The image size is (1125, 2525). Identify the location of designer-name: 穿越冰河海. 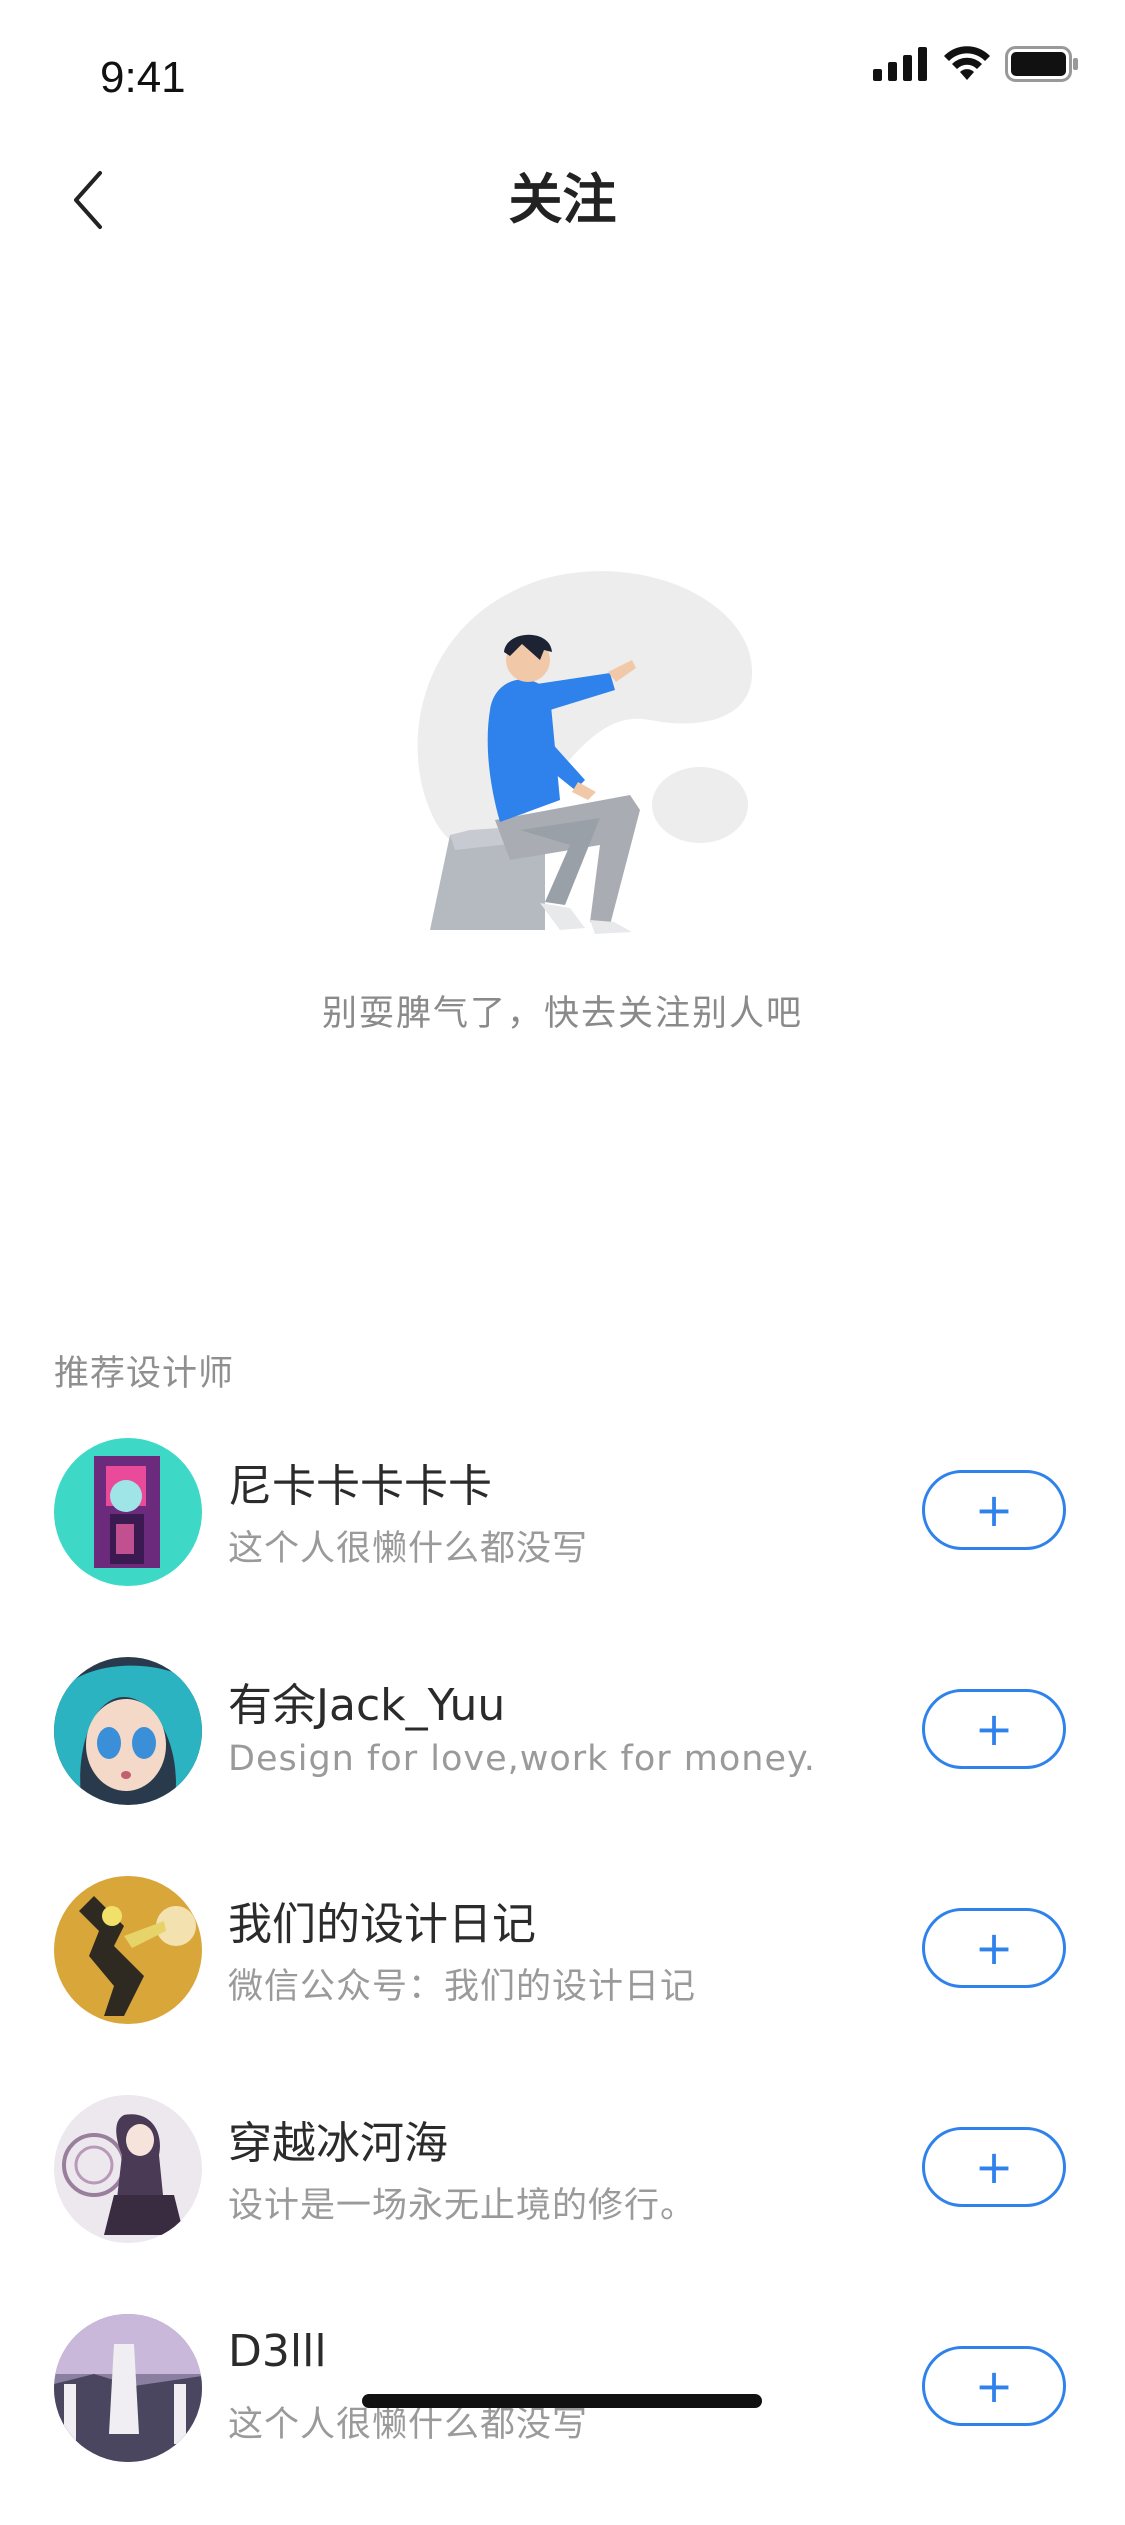
(338, 2143).